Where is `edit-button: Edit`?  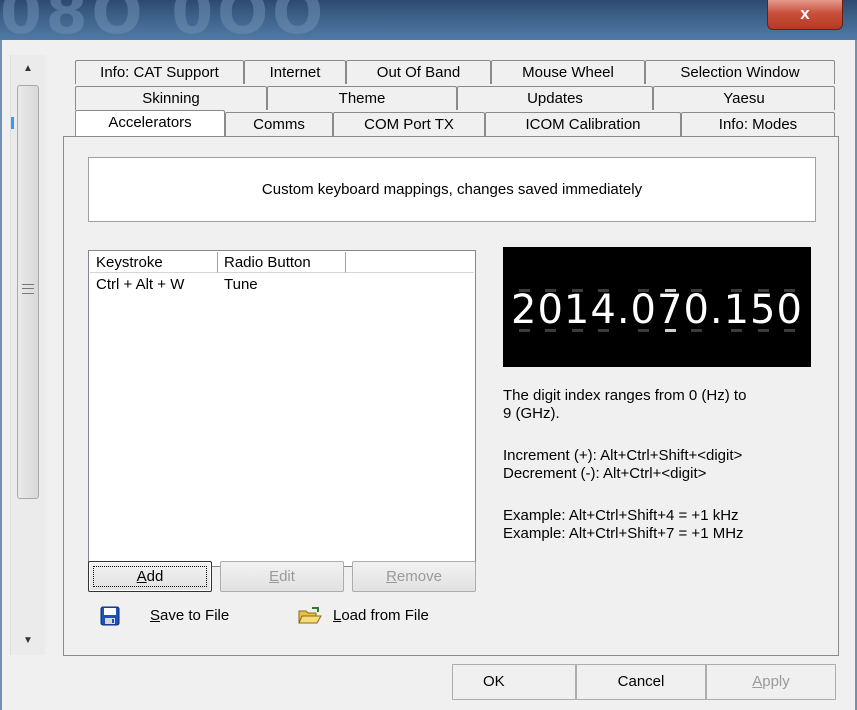
edit-button: Edit is located at coordinates (282, 576).